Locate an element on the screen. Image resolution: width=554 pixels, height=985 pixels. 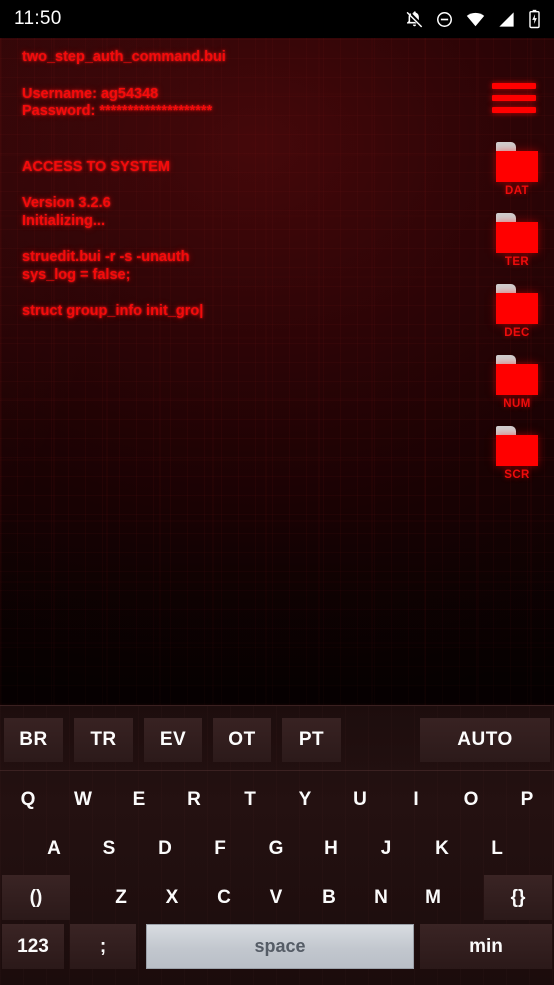
keyboard-row-4: 123; space min is located at coordinates (277, 946).